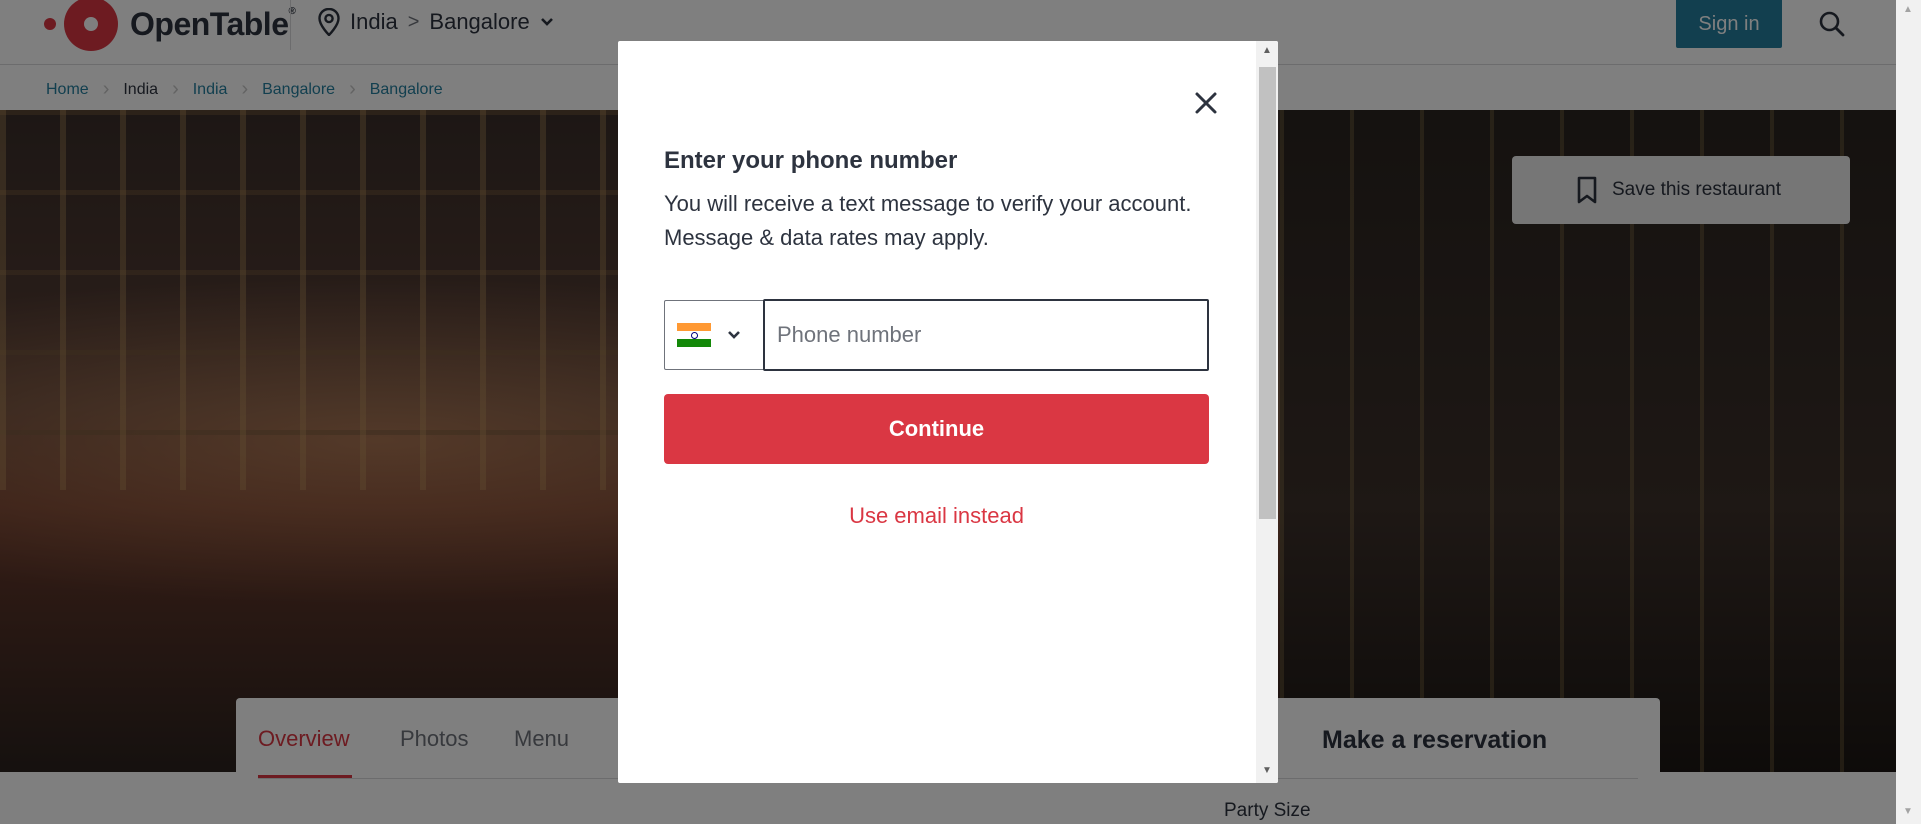  Describe the element at coordinates (1267, 293) in the screenshot. I see `modal-scroll-thumb` at that location.